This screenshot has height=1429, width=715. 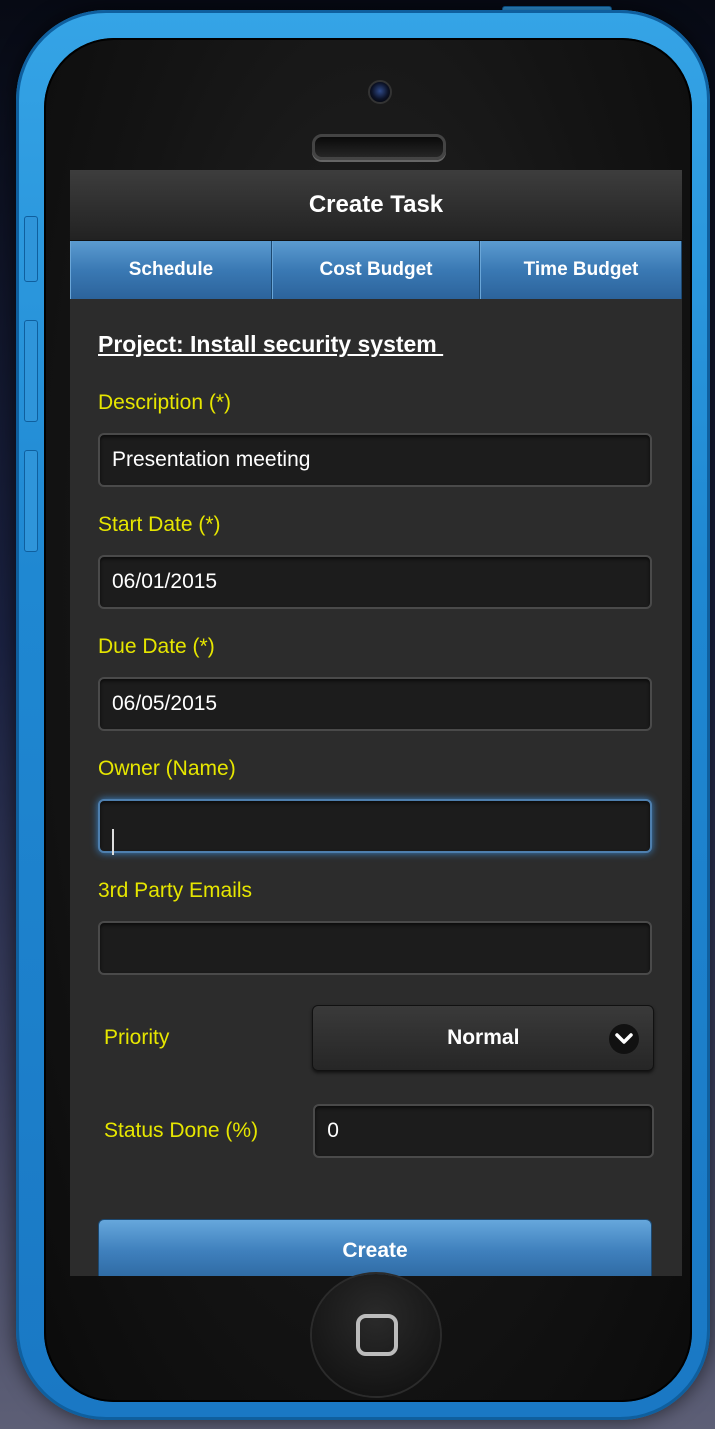 I want to click on tab-bar: Schedule Cost Budget Time Budget, so click(x=376, y=270).